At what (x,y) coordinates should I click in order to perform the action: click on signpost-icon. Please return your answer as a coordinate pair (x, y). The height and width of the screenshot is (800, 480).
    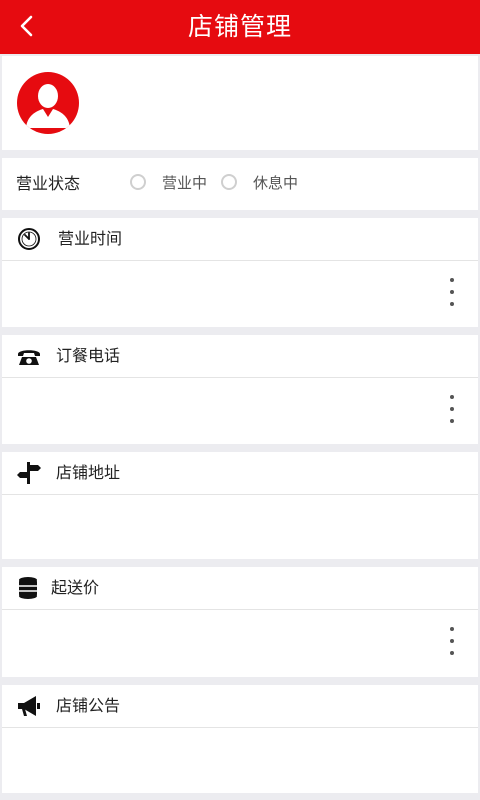
    Looking at the image, I should click on (29, 473).